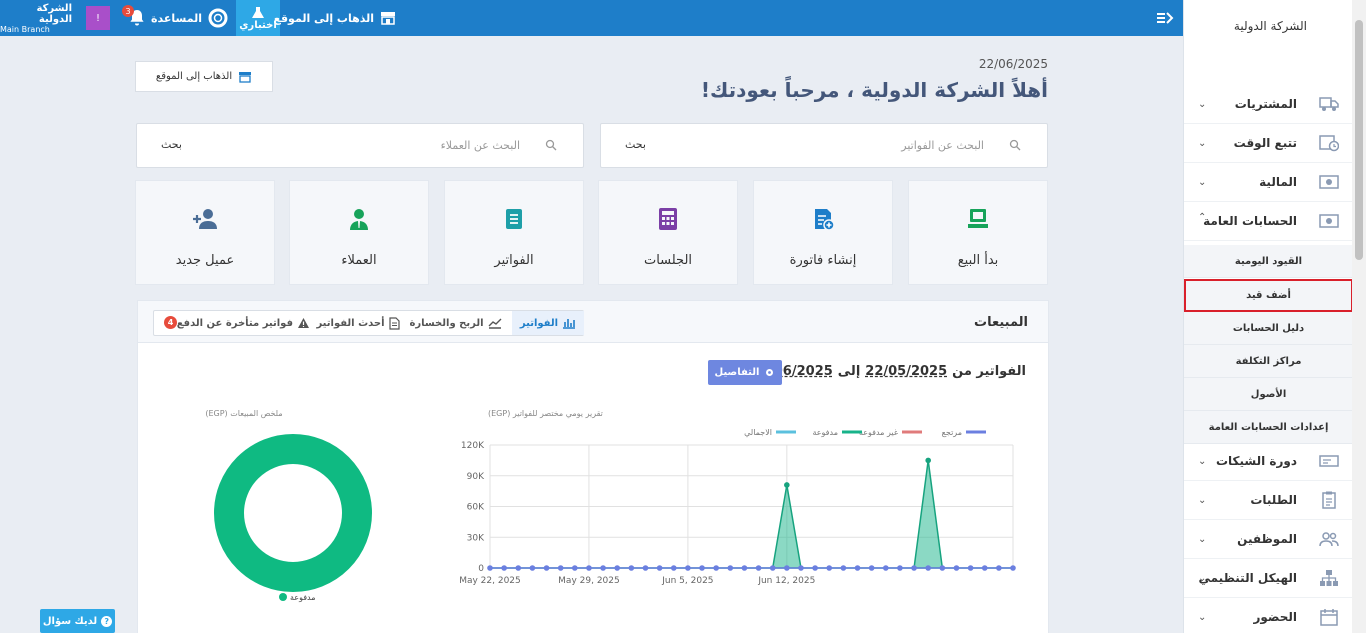 The image size is (1366, 633). What do you see at coordinates (455, 323) in the screenshot?
I see `tab-profit-loss: الربح والخسارة` at bounding box center [455, 323].